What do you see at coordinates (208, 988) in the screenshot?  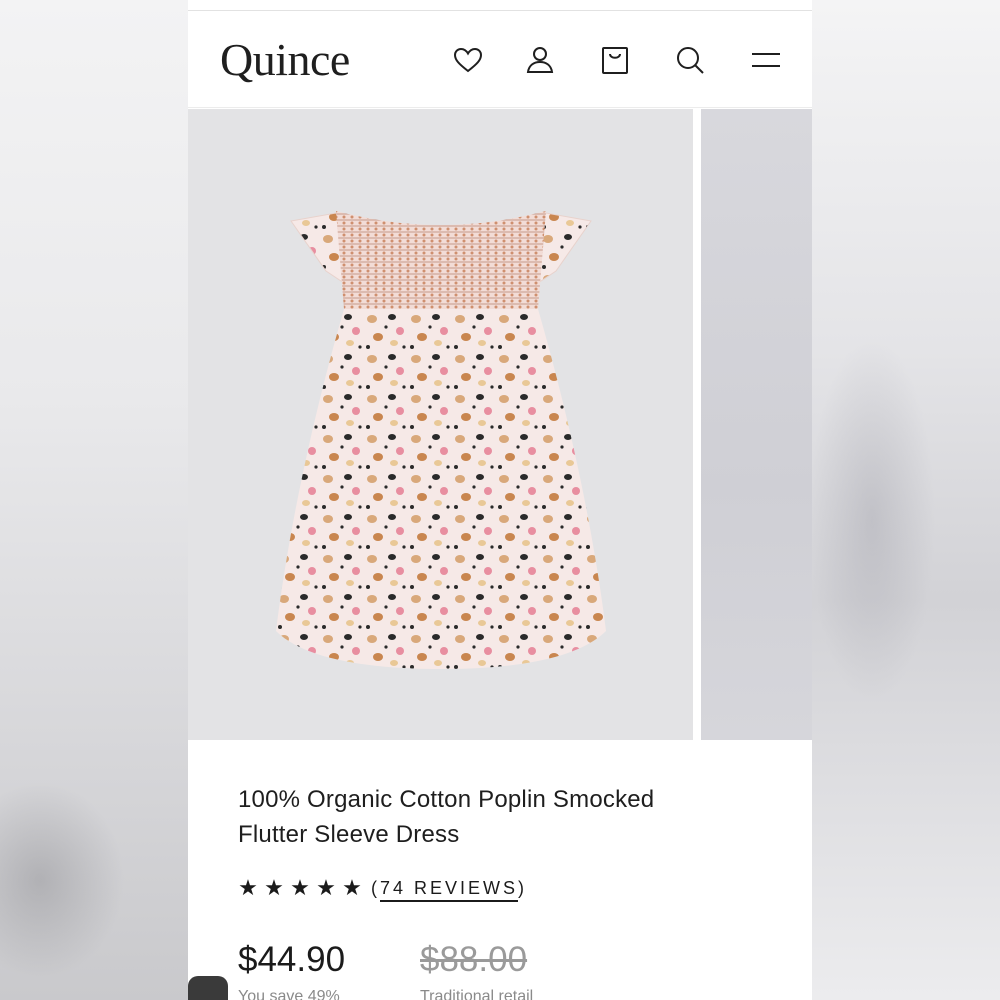 I see `chat-widget-tab` at bounding box center [208, 988].